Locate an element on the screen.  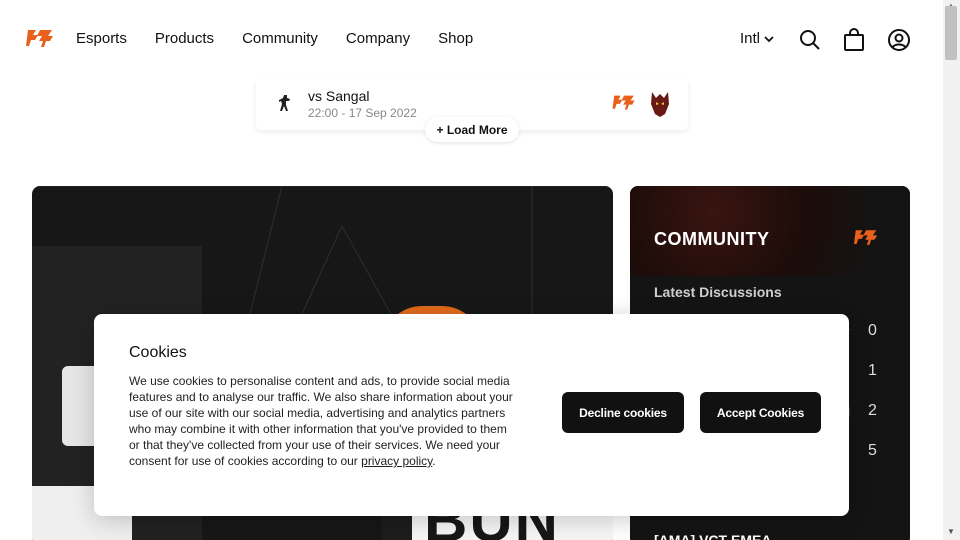
discussion-count: 2 is located at coordinates (872, 410).